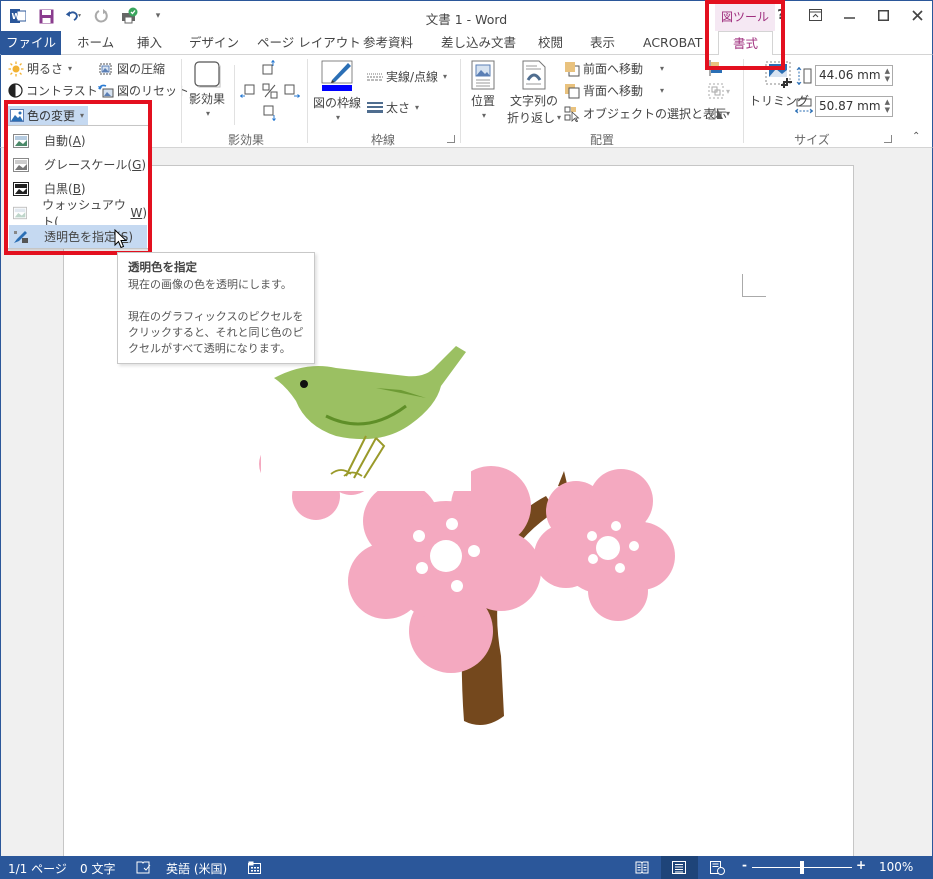 This screenshot has width=933, height=879. Describe the element at coordinates (207, 74) in the screenshot. I see `shadow-effects-icon` at that location.